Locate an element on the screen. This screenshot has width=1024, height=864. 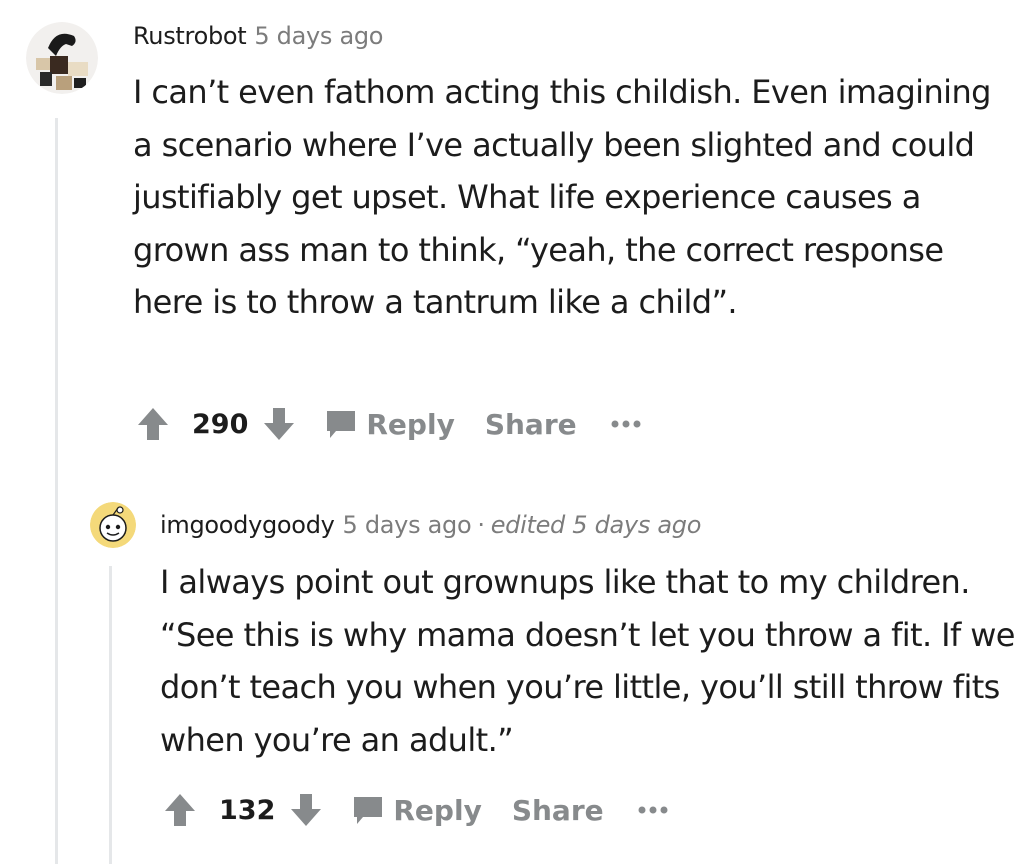
comment-actions: 132 Reply Share is located at coordinates (416, 810).